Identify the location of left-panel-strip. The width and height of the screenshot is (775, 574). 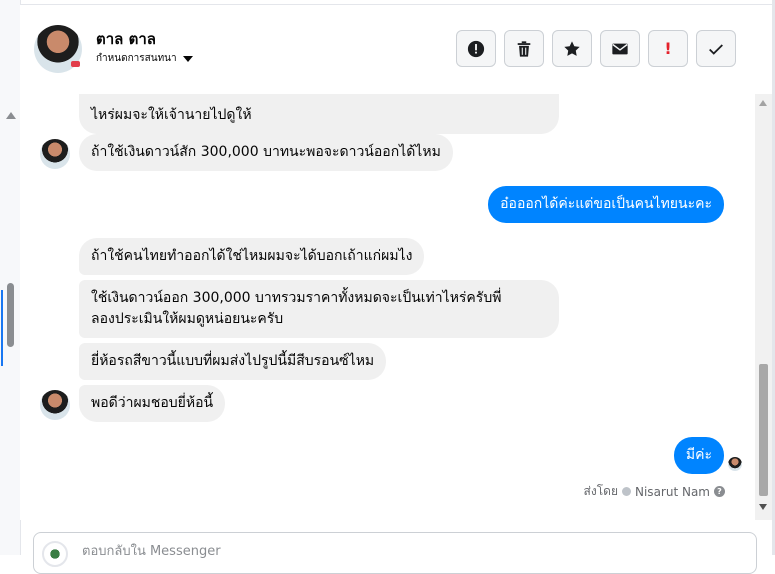
(10, 277).